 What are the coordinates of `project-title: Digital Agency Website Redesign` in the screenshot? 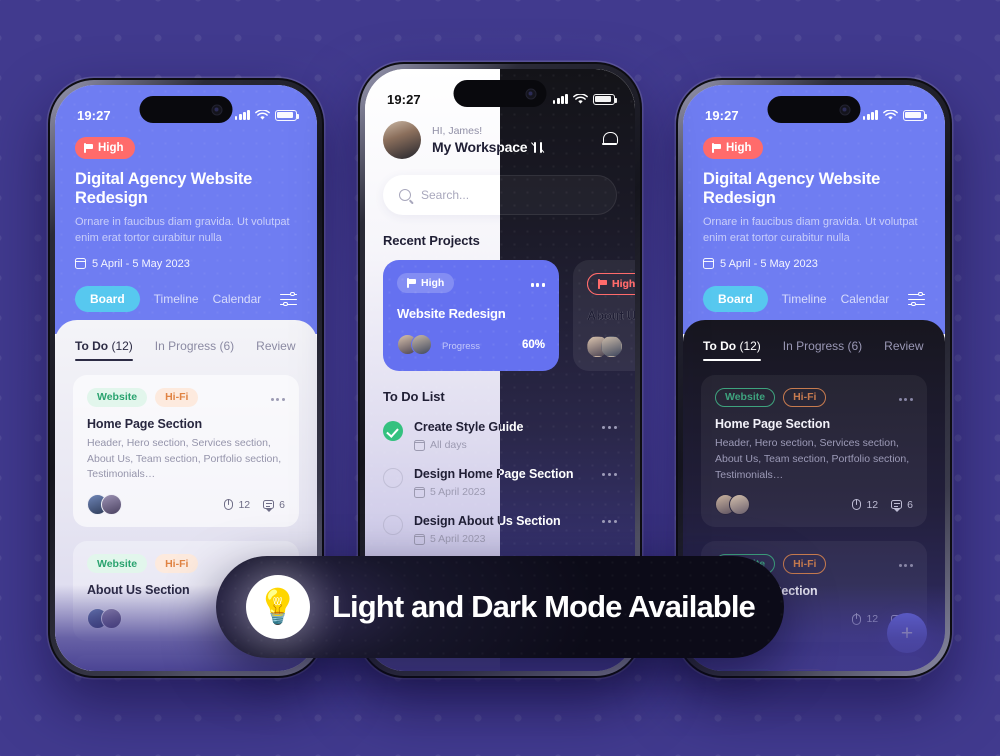 It's located at (792, 188).